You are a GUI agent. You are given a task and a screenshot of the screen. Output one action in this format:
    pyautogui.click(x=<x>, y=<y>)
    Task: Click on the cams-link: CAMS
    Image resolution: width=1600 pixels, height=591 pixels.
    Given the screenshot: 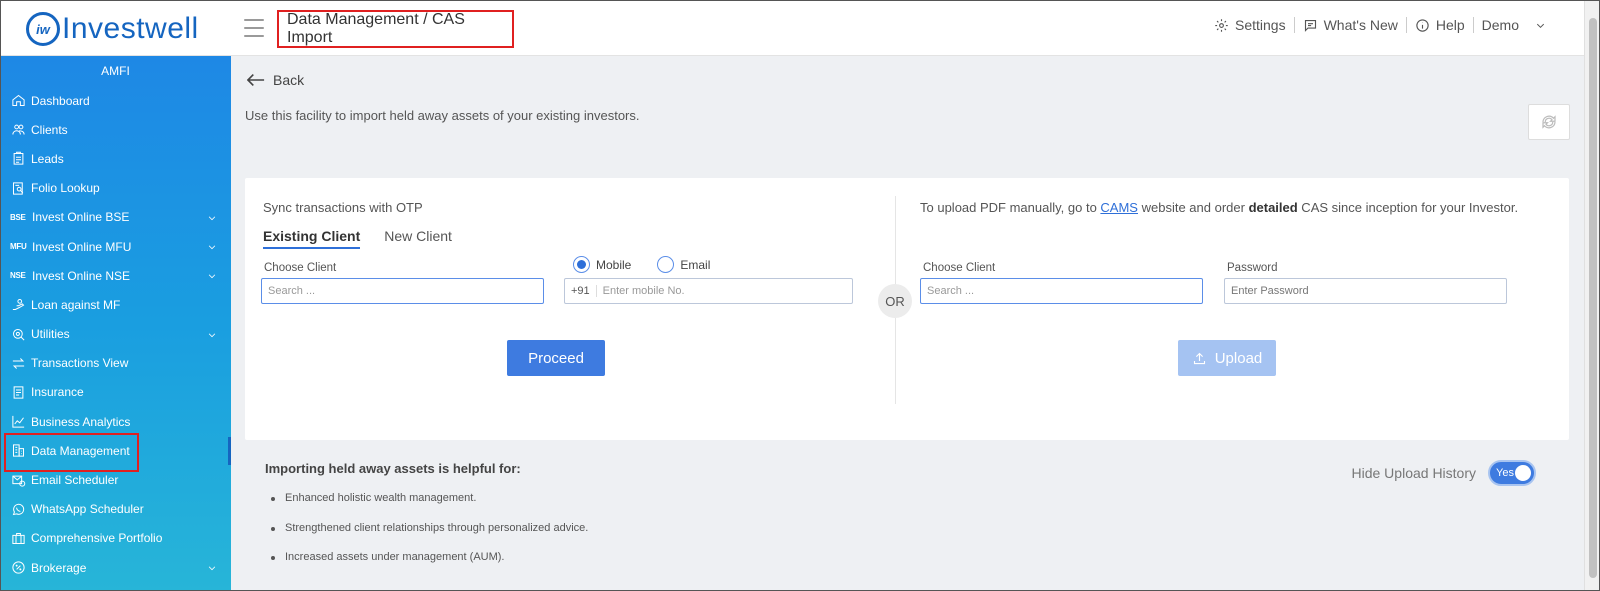 What is the action you would take?
    pyautogui.click(x=1119, y=207)
    